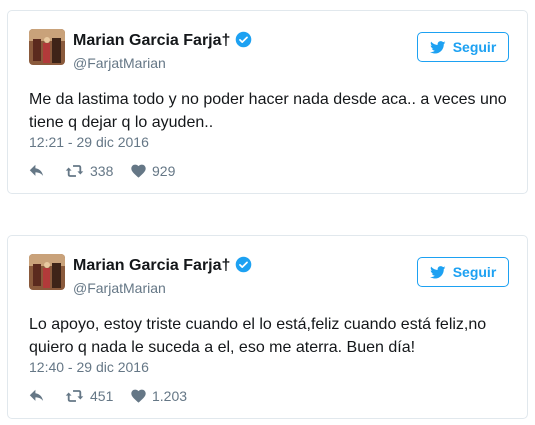 This screenshot has width=535, height=425. What do you see at coordinates (89, 367) in the screenshot?
I see `tweet-timestamp: 12:40 - 29 dic 2016` at bounding box center [89, 367].